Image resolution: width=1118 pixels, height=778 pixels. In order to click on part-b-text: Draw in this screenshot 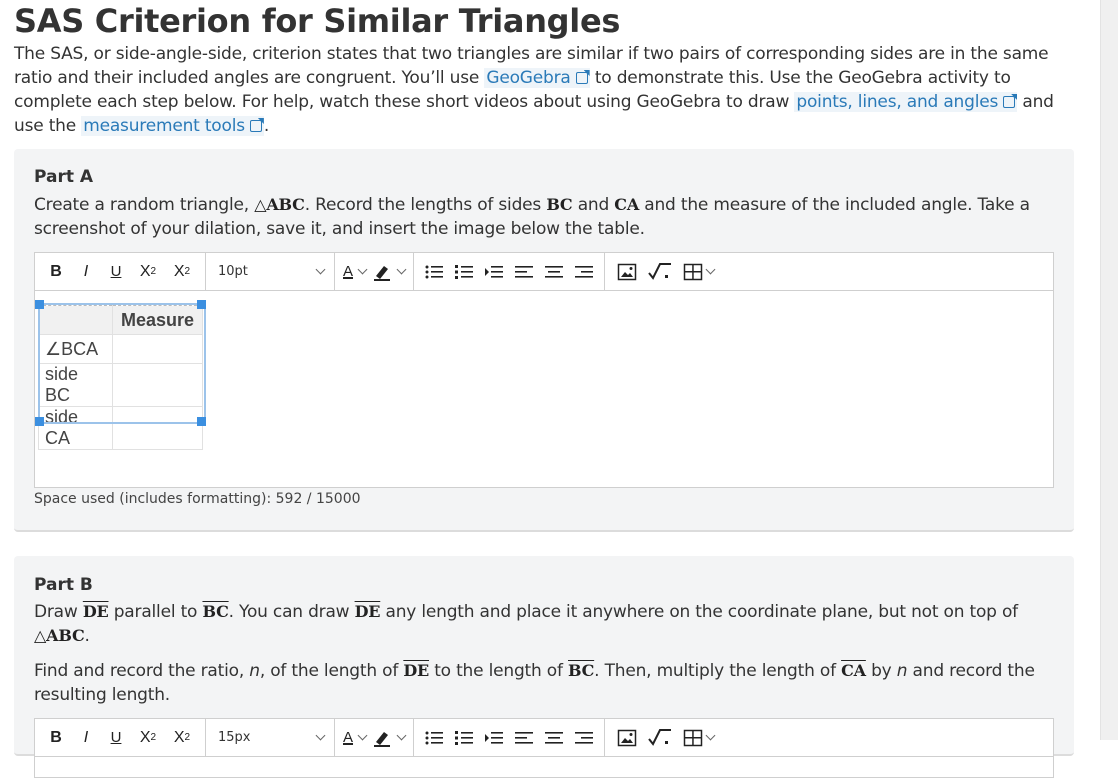, I will do `click(56, 612)`.